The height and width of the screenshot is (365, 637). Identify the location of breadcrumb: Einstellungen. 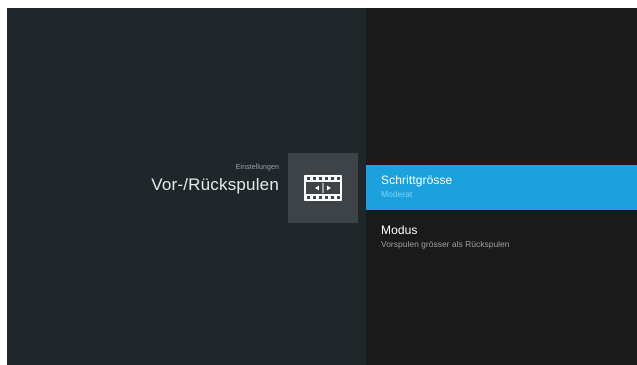
(257, 167).